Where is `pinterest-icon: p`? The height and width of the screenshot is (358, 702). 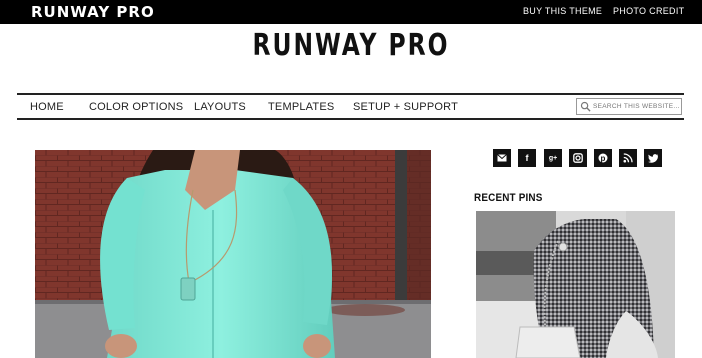
pinterest-icon: p is located at coordinates (603, 158).